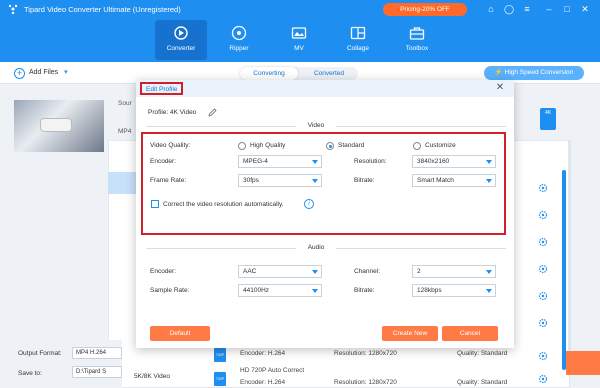  What do you see at coordinates (454, 161) in the screenshot?
I see `resolution-select: 3840x2160` at bounding box center [454, 161].